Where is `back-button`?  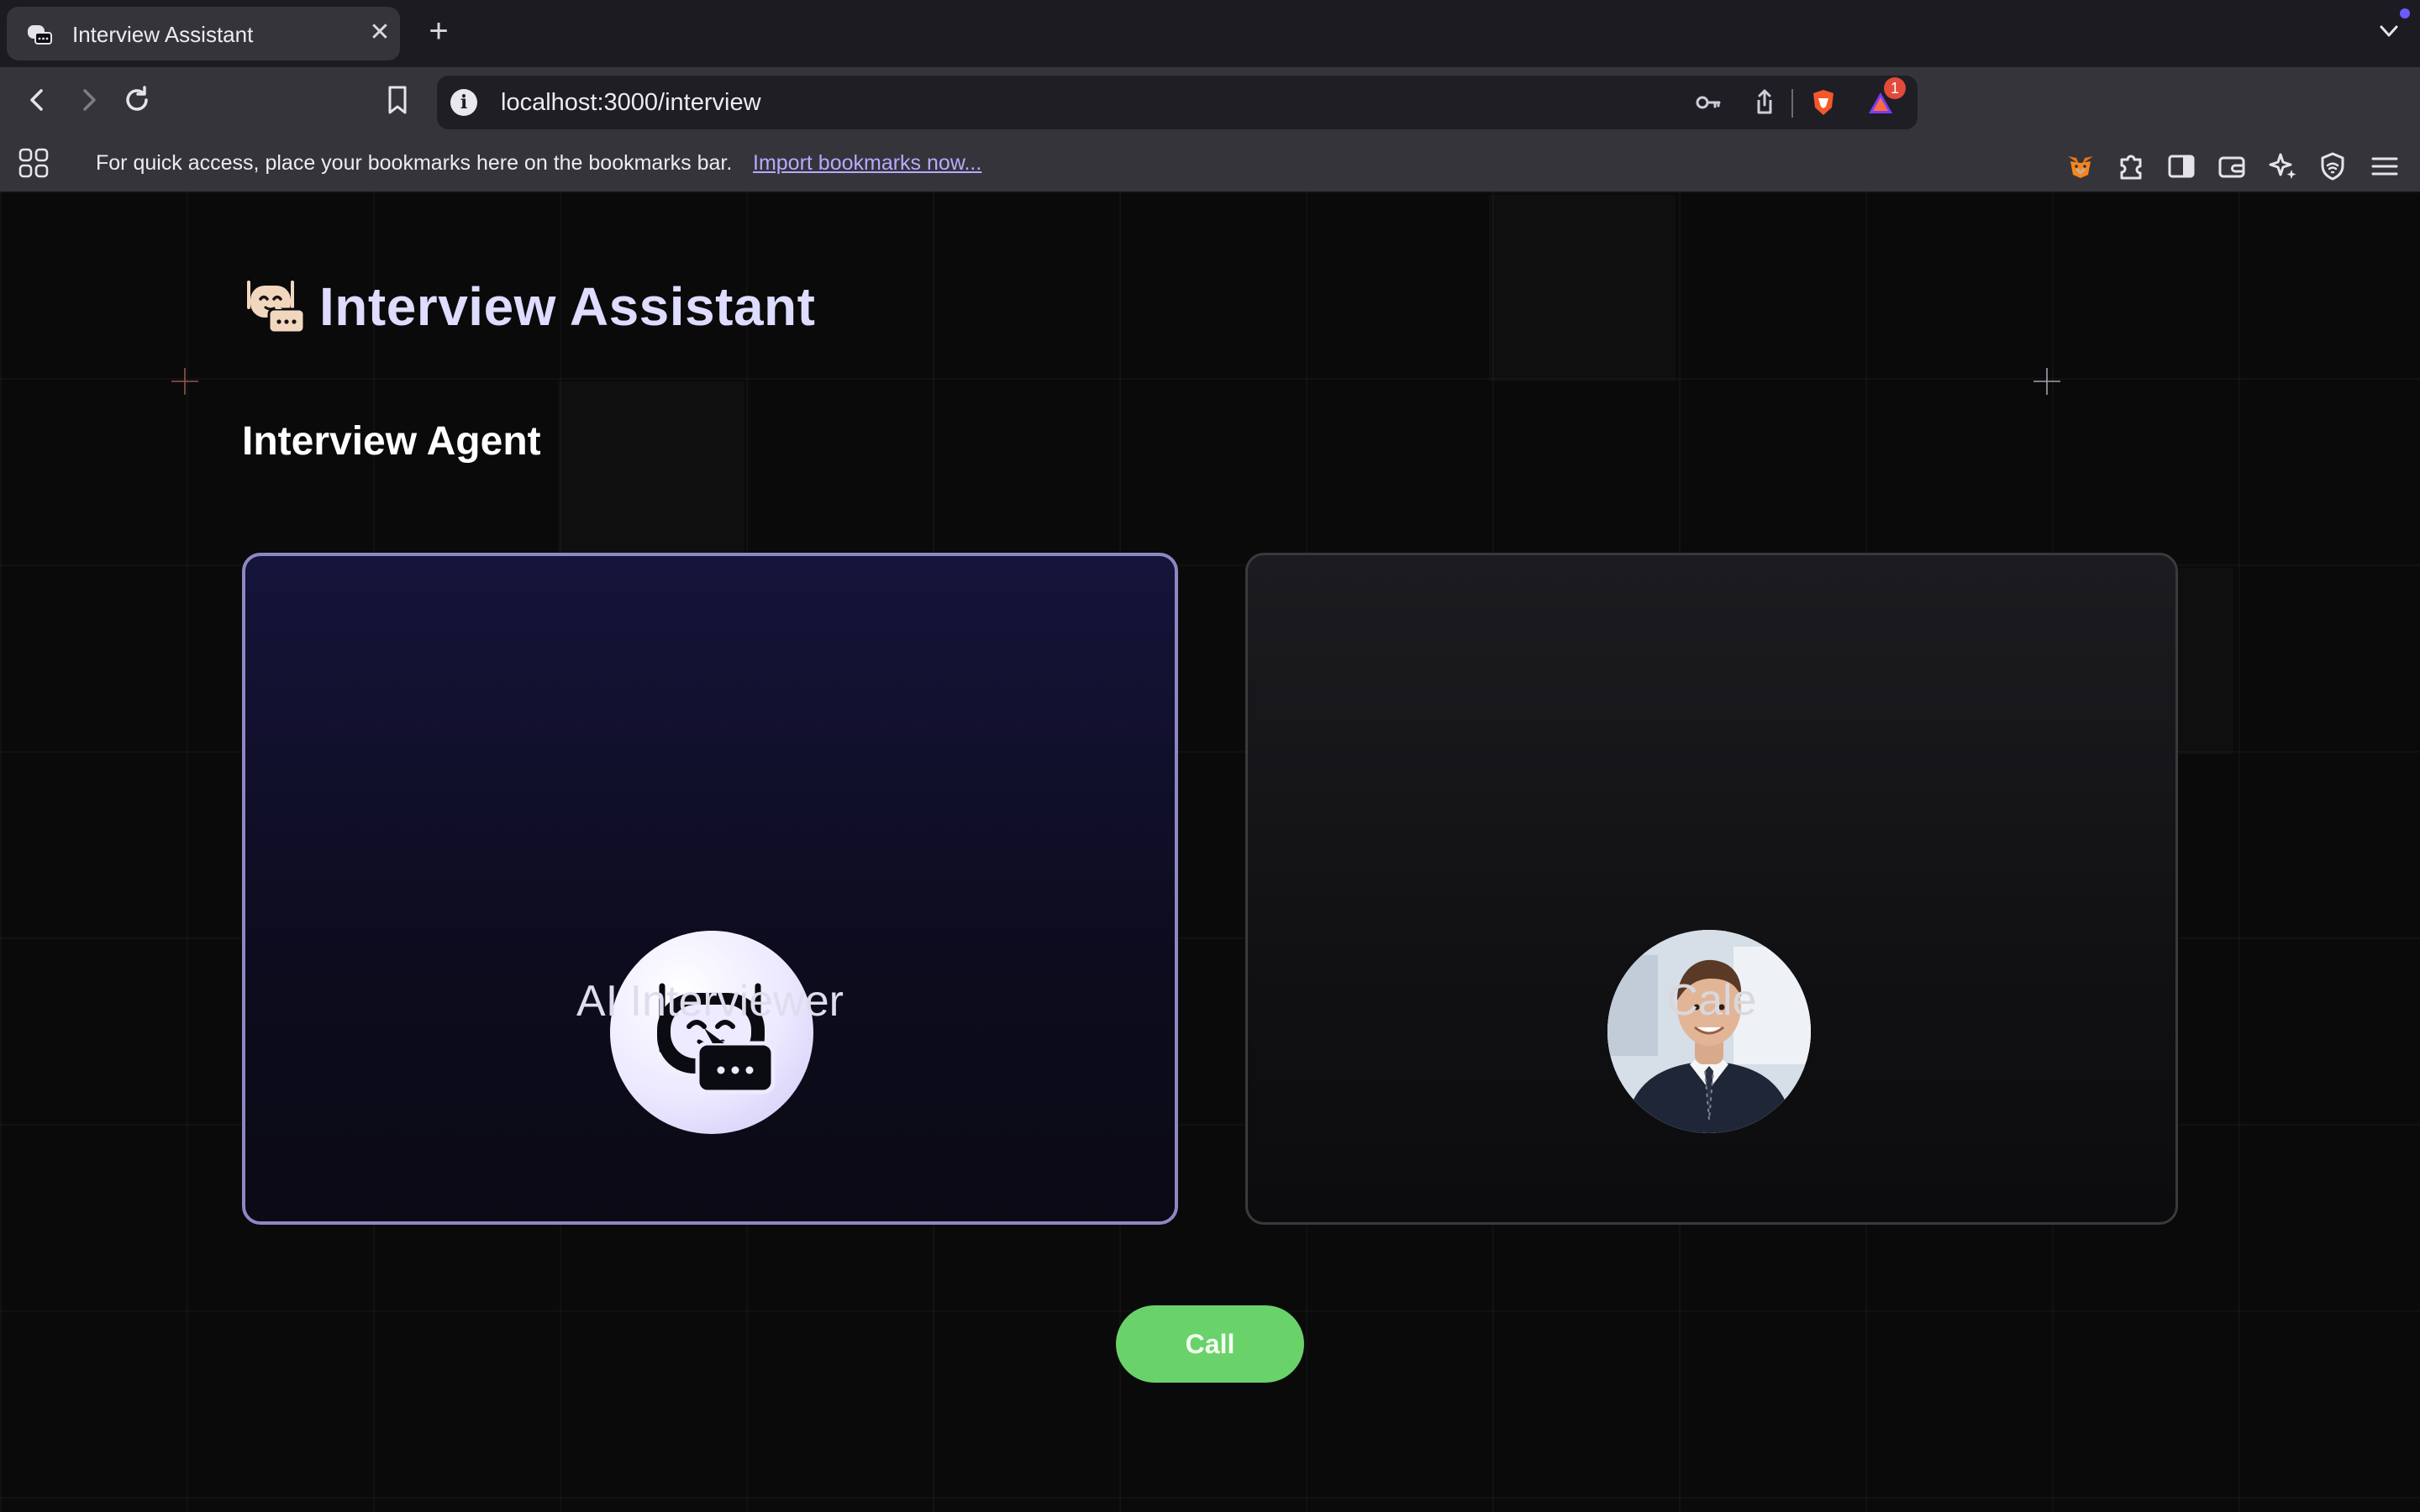 back-button is located at coordinates (38, 100).